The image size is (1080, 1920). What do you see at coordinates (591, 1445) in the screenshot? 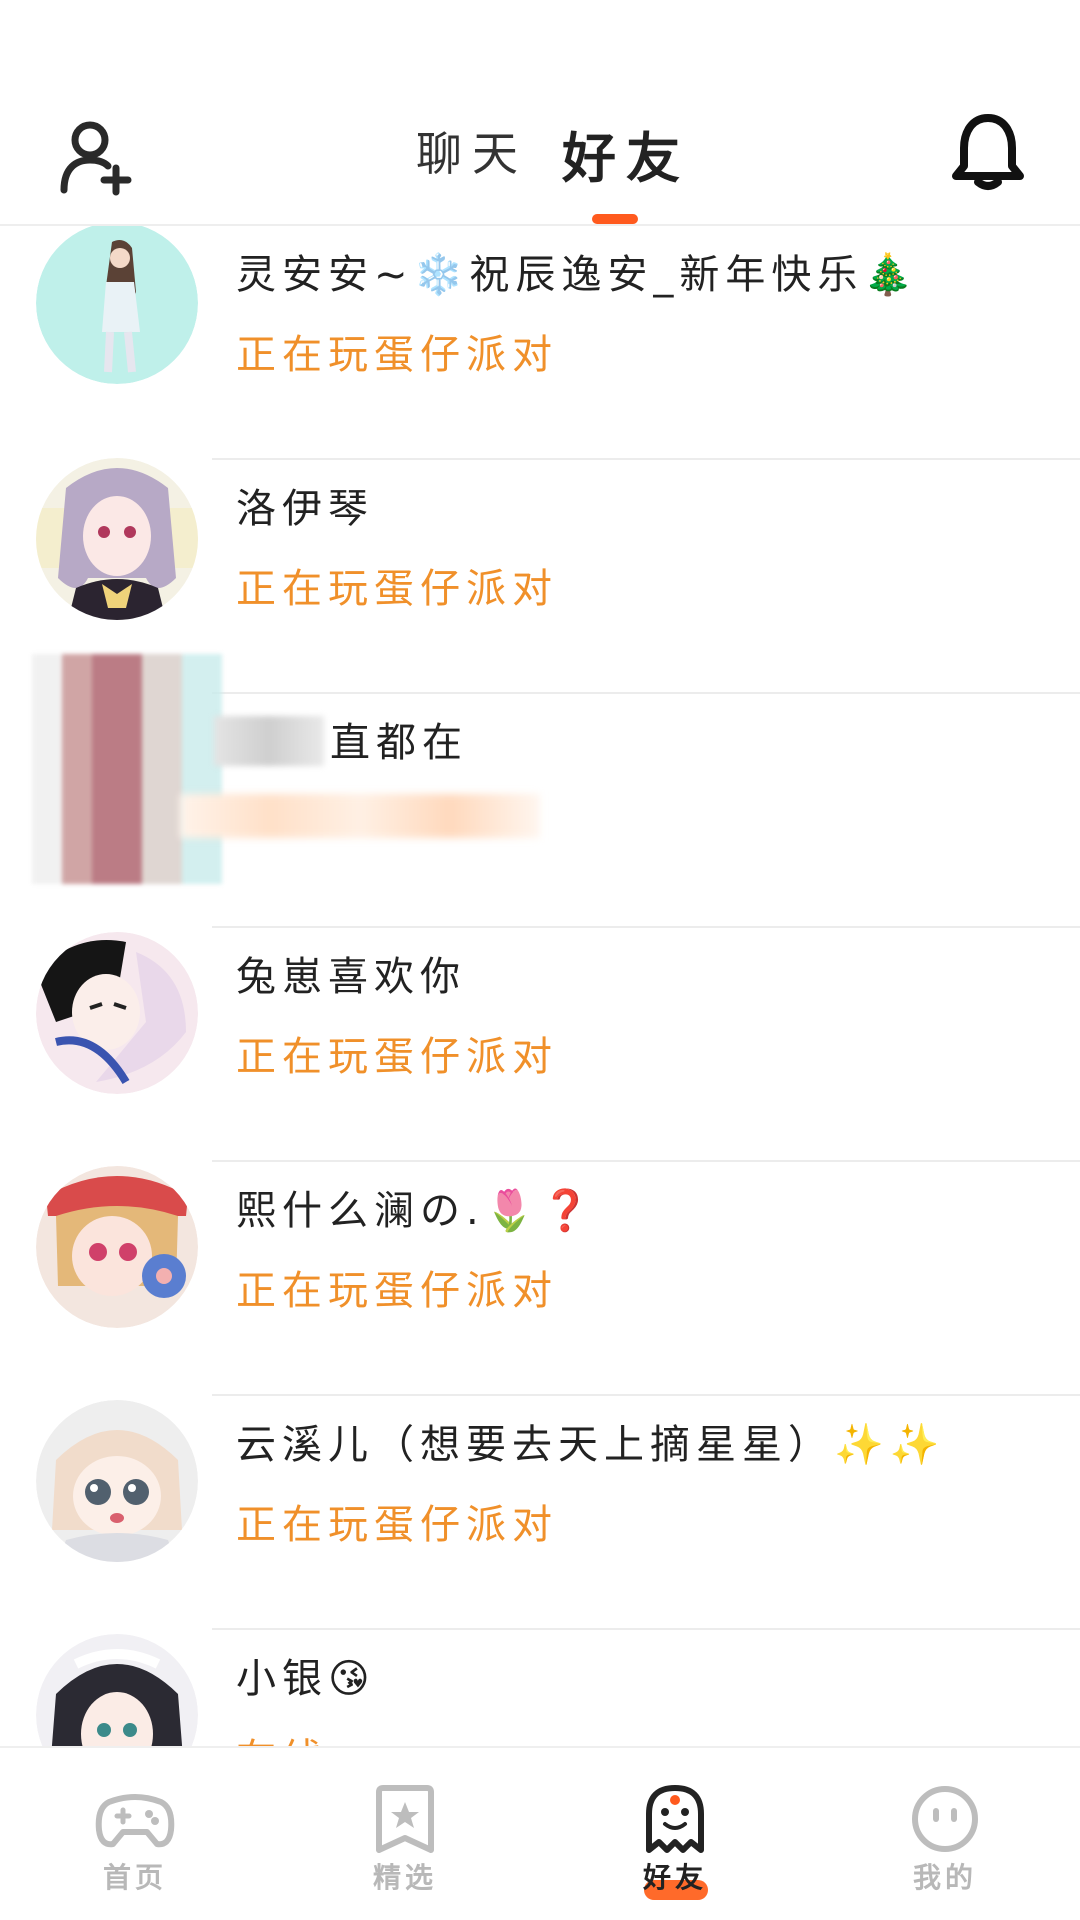
I see `friend-name: 云溪儿（想要去天上摘星星）✨✨` at bounding box center [591, 1445].